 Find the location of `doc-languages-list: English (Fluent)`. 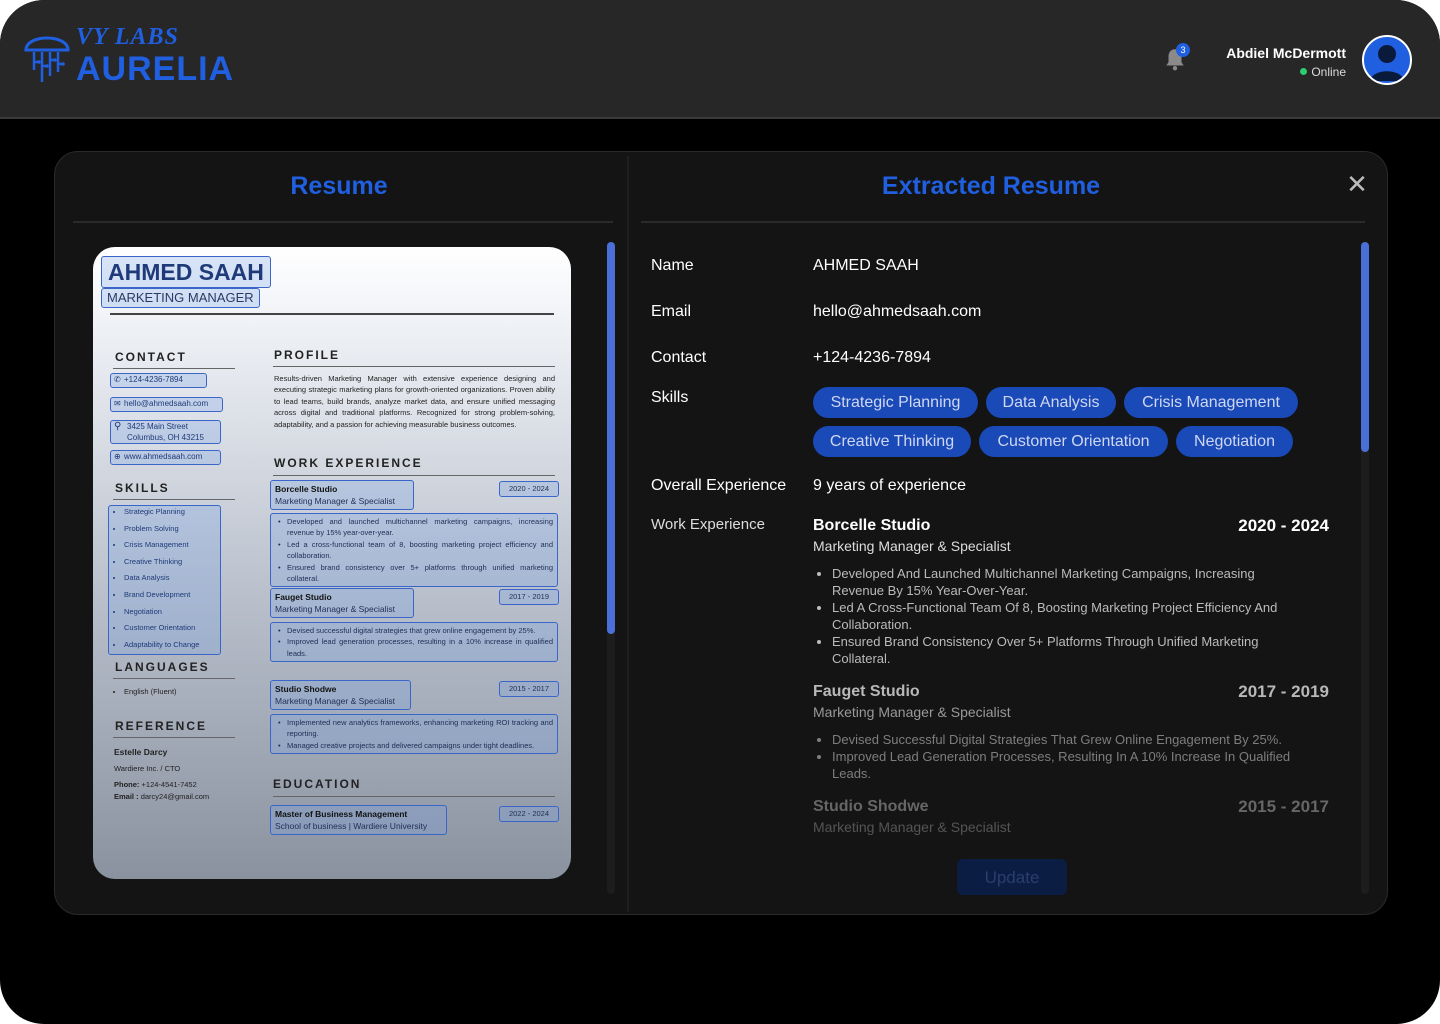

doc-languages-list: English (Fluent) is located at coordinates (143, 692).